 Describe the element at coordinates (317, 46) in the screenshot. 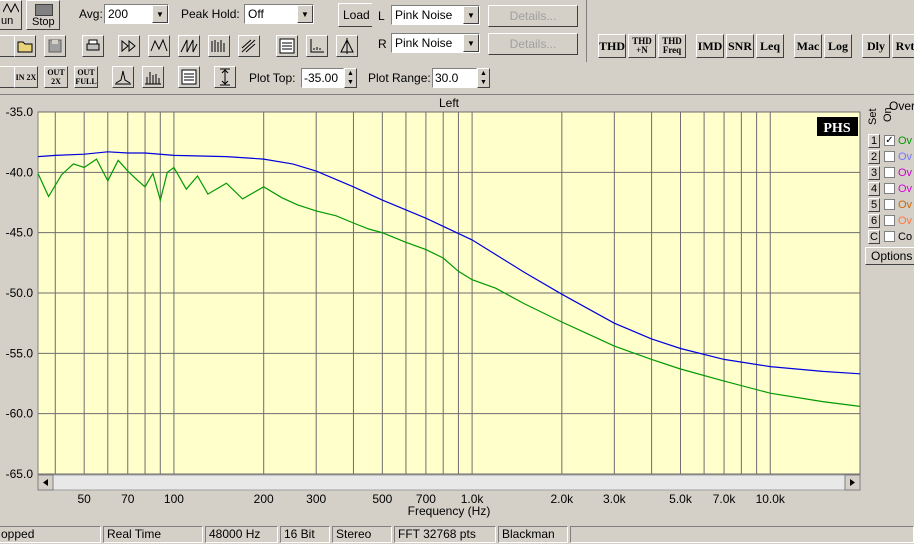

I see `axis-button` at that location.